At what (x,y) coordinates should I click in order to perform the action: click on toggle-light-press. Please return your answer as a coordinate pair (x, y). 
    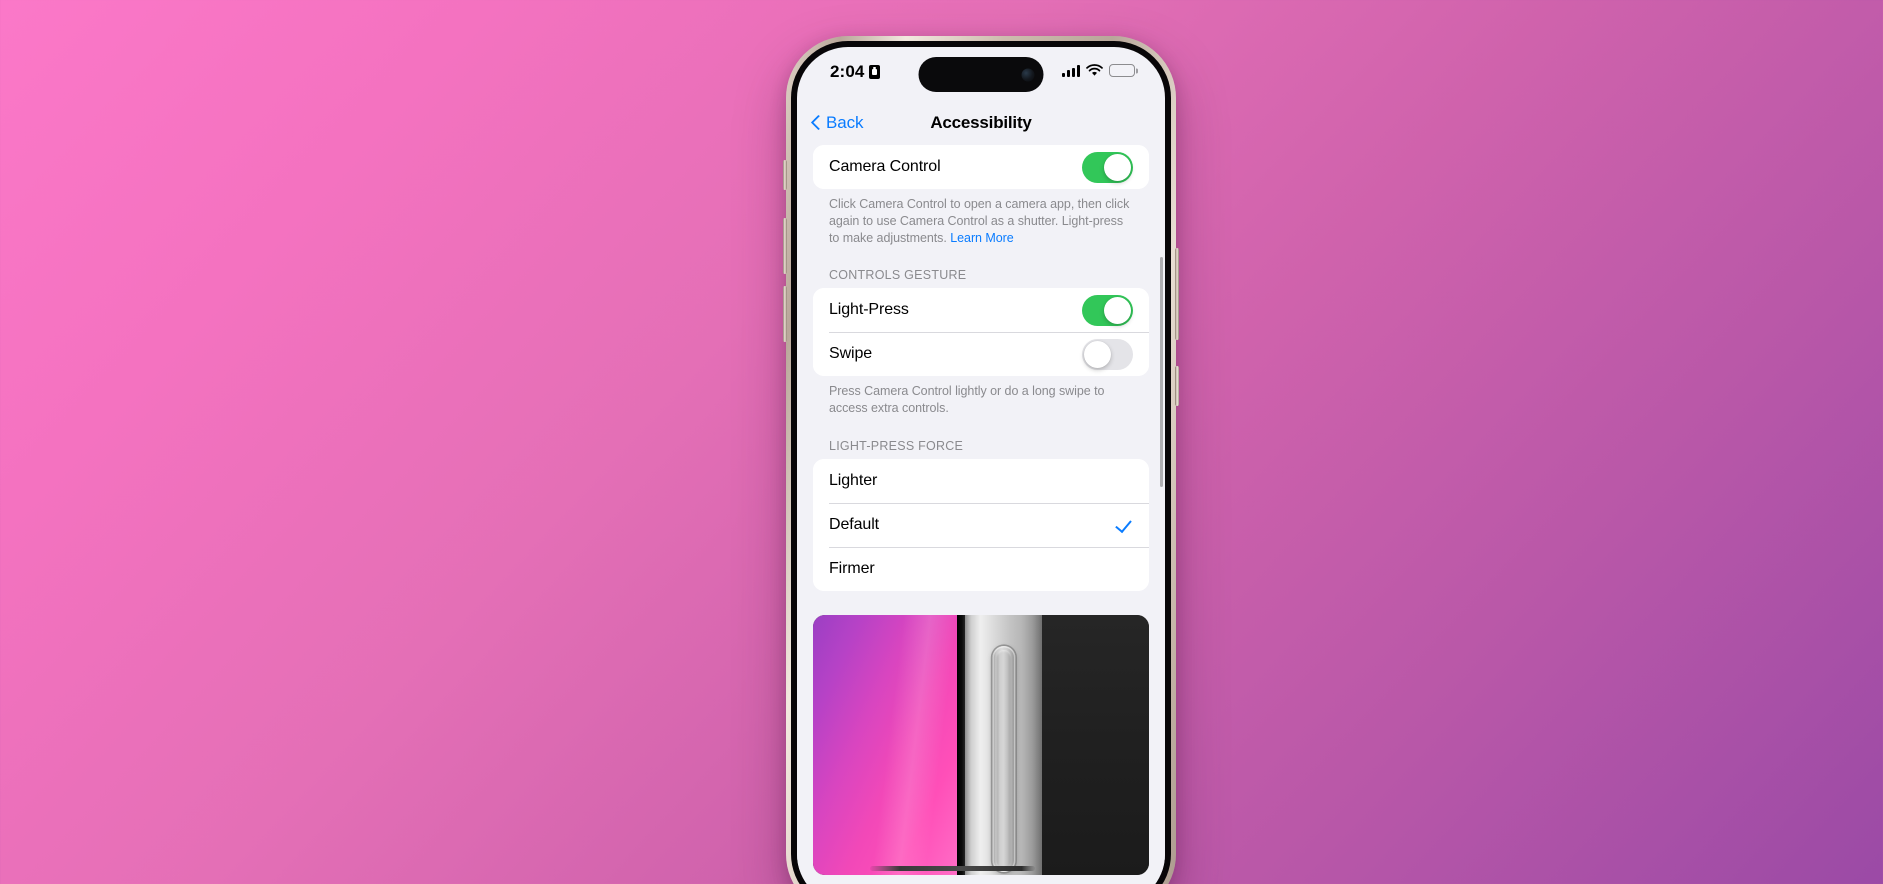
    Looking at the image, I should click on (1107, 310).